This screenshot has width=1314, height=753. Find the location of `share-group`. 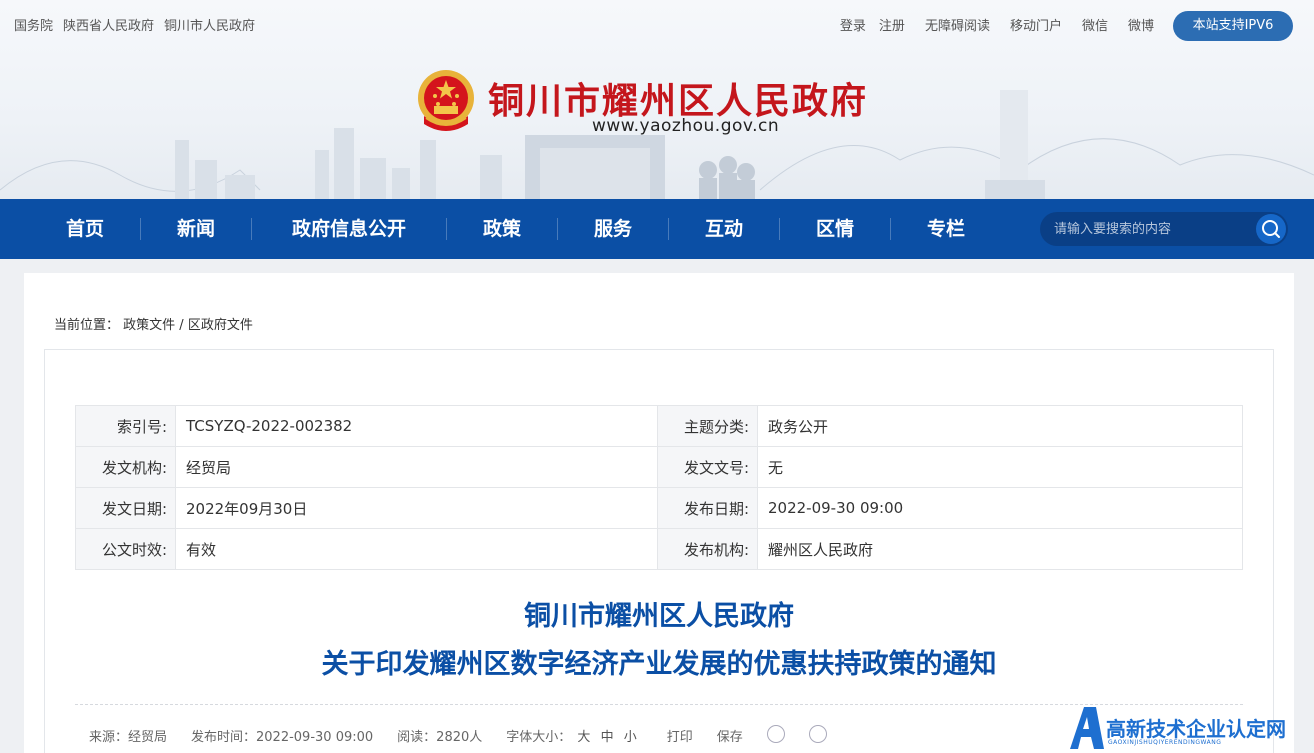

share-group is located at coordinates (808, 735).